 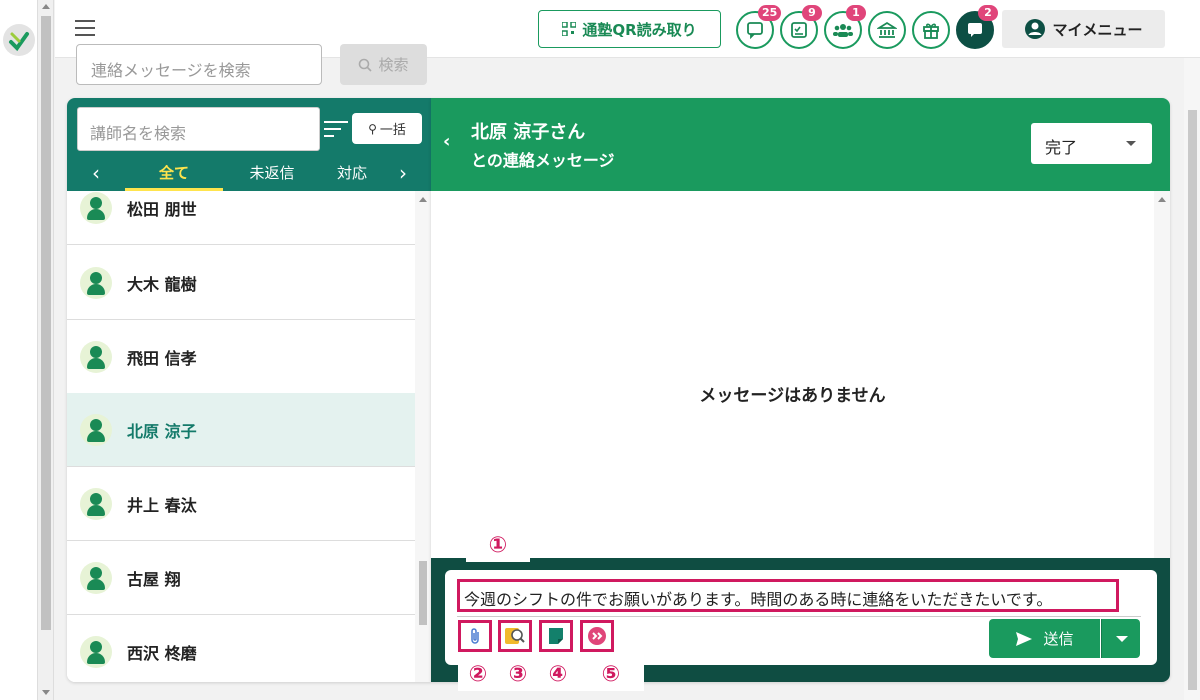 What do you see at coordinates (801, 27) in the screenshot?
I see `checklist-icon: 9` at bounding box center [801, 27].